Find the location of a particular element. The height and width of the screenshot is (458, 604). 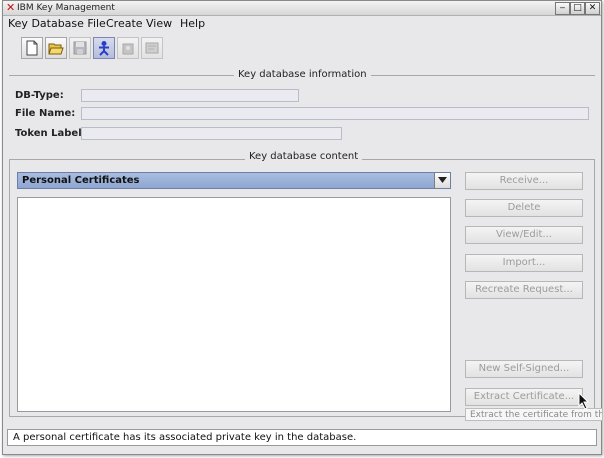

title-bar: ✕ IBM Key Management ‒ □ ✕ is located at coordinates (302, 8).